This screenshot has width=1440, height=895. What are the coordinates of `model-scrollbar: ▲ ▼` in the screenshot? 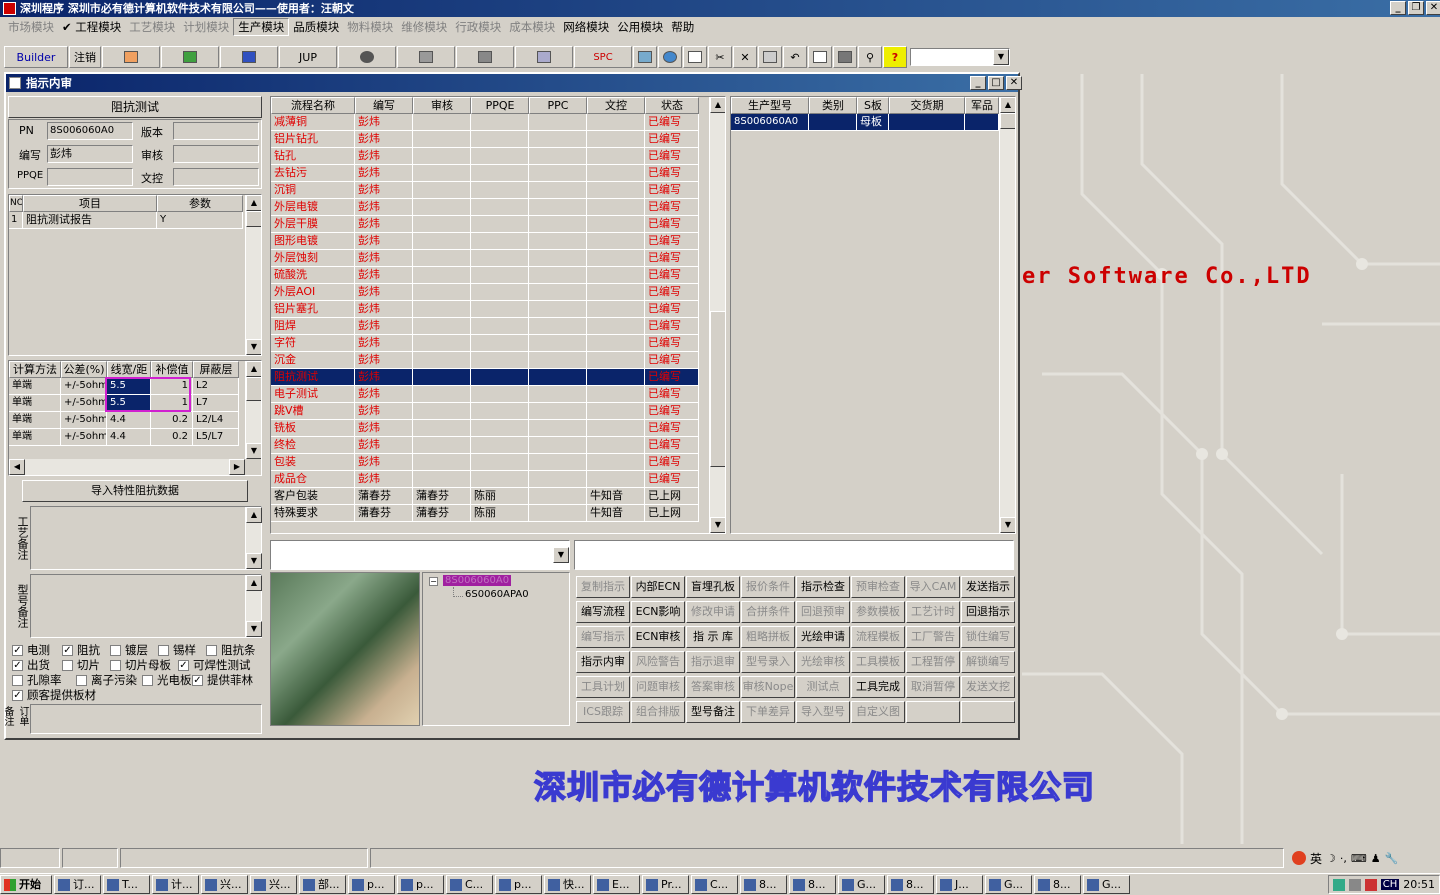 It's located at (1007, 315).